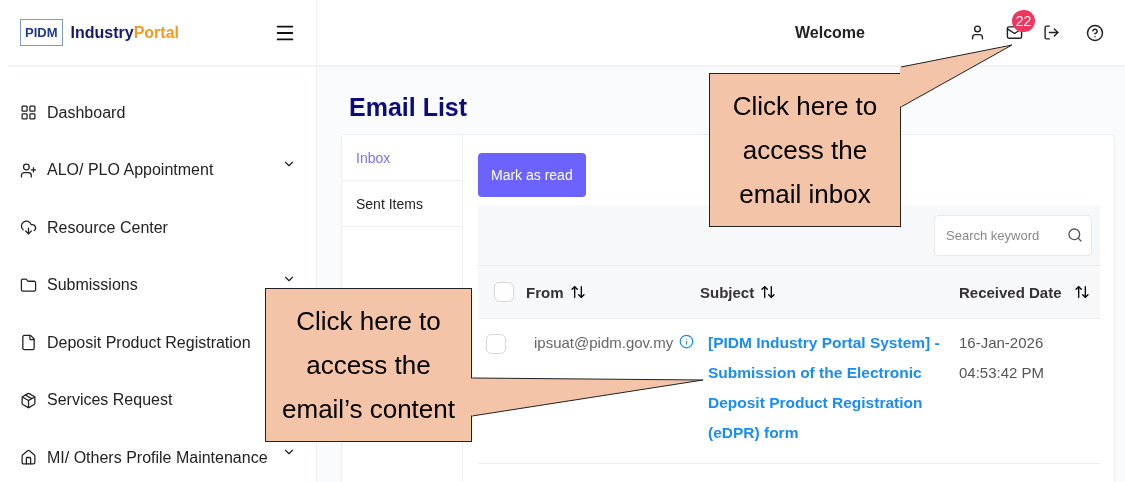  I want to click on welcome-text: Welcome, so click(830, 32).